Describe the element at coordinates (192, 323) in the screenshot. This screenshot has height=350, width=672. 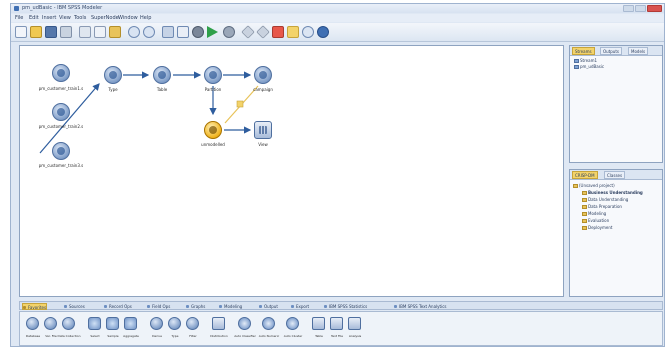
I see `palette-node-filter` at that location.